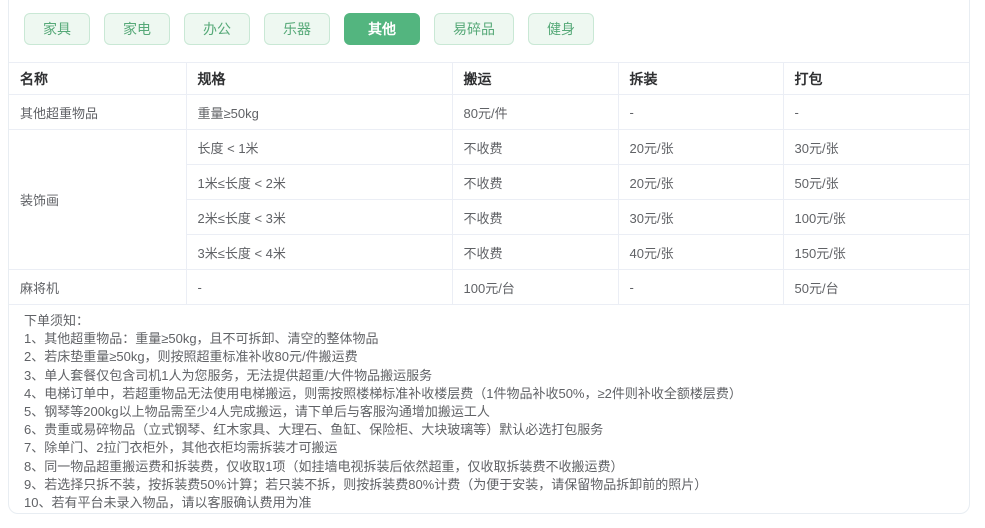 The image size is (985, 528). What do you see at coordinates (319, 147) in the screenshot?
I see `cell-spec: 长度 < 1米` at bounding box center [319, 147].